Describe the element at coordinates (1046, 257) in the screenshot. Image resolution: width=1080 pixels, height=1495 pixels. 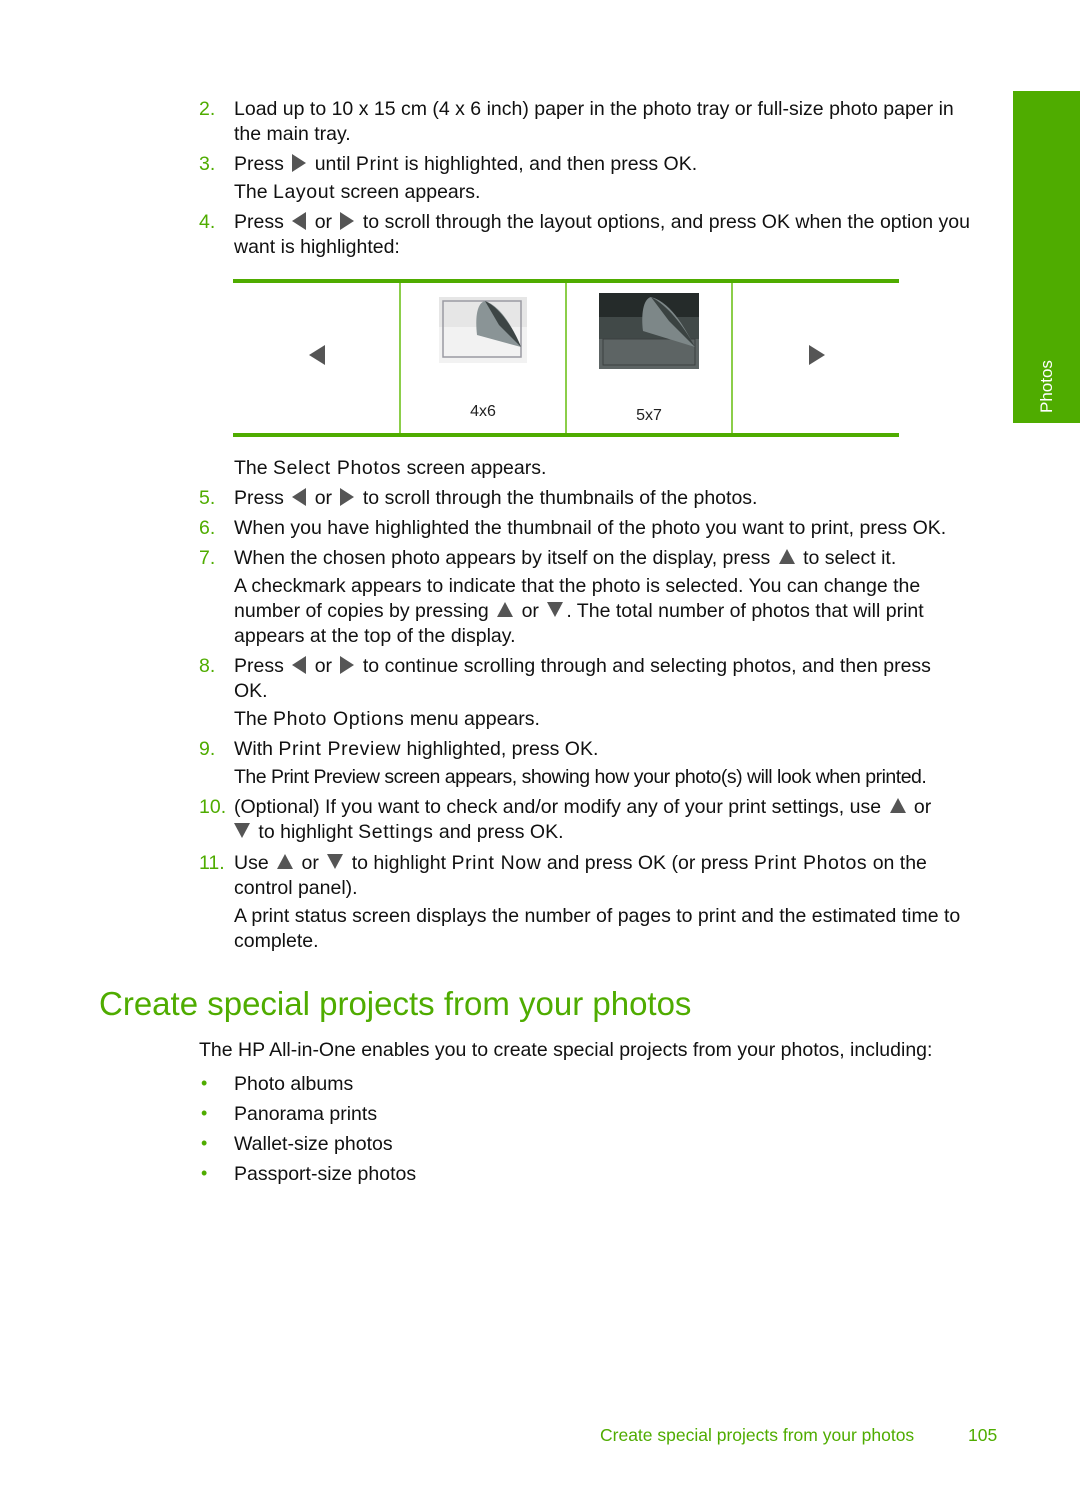
I see `chapter-tab: Photos` at that location.